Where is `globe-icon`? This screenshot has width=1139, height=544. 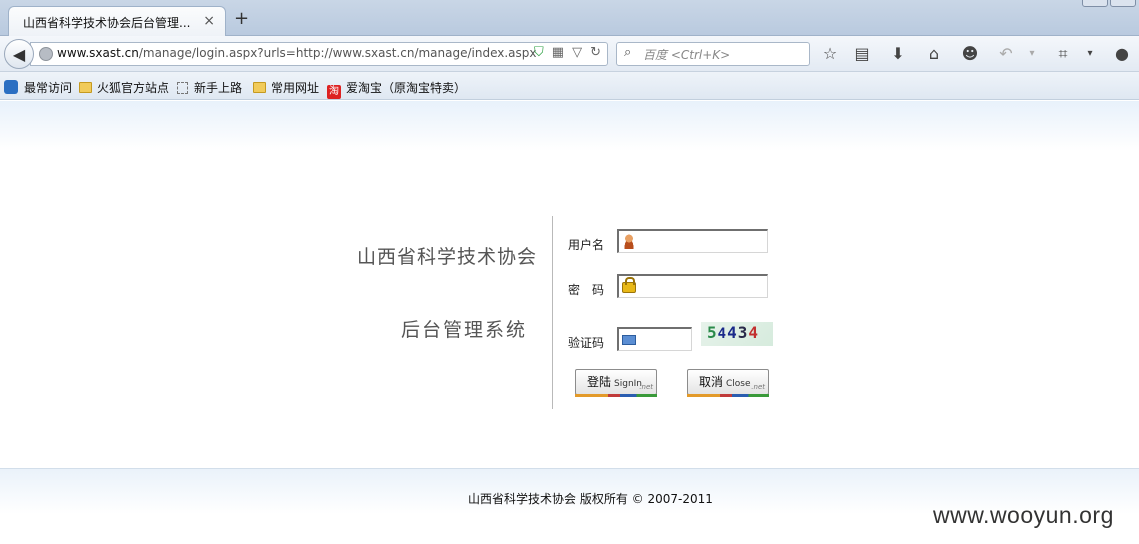 globe-icon is located at coordinates (46, 54).